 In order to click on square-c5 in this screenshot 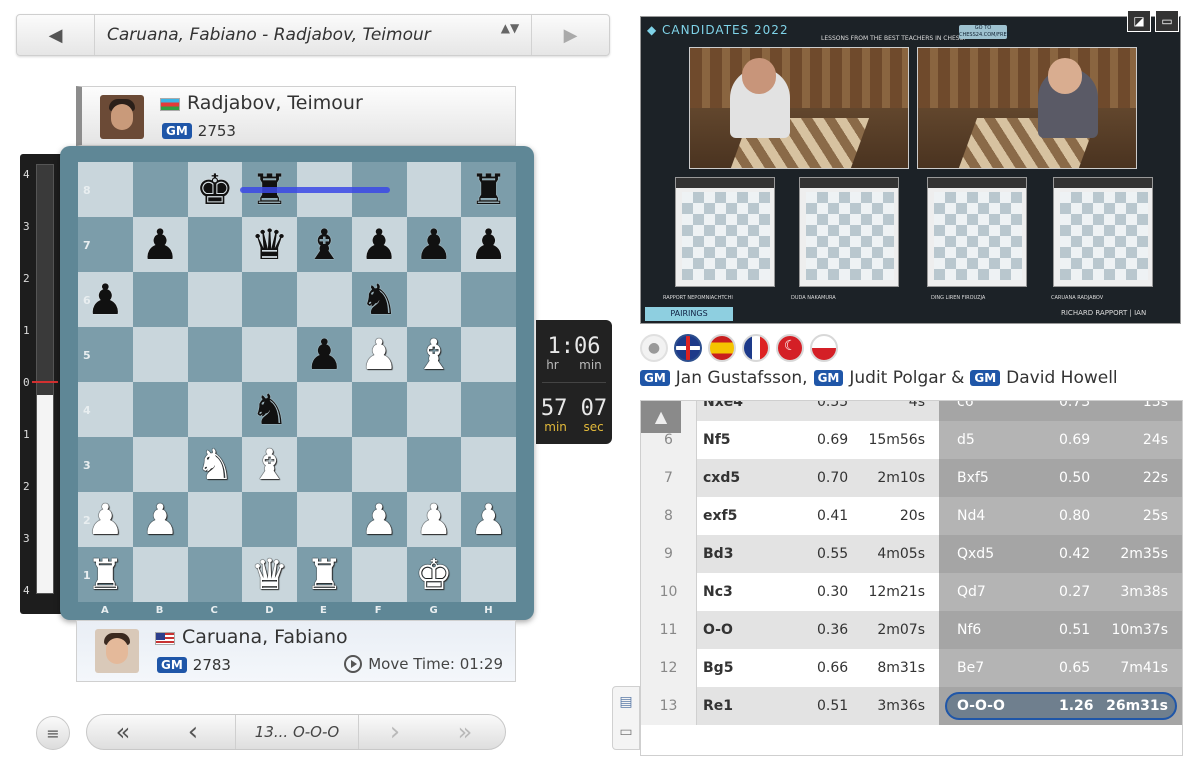, I will do `click(215, 354)`.